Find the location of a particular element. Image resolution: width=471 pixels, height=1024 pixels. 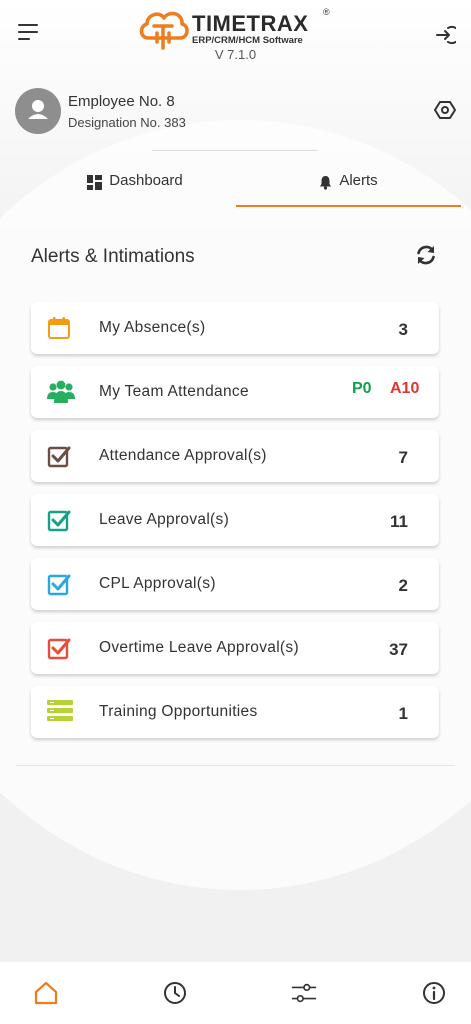

alert-count: 7 is located at coordinates (403, 457).